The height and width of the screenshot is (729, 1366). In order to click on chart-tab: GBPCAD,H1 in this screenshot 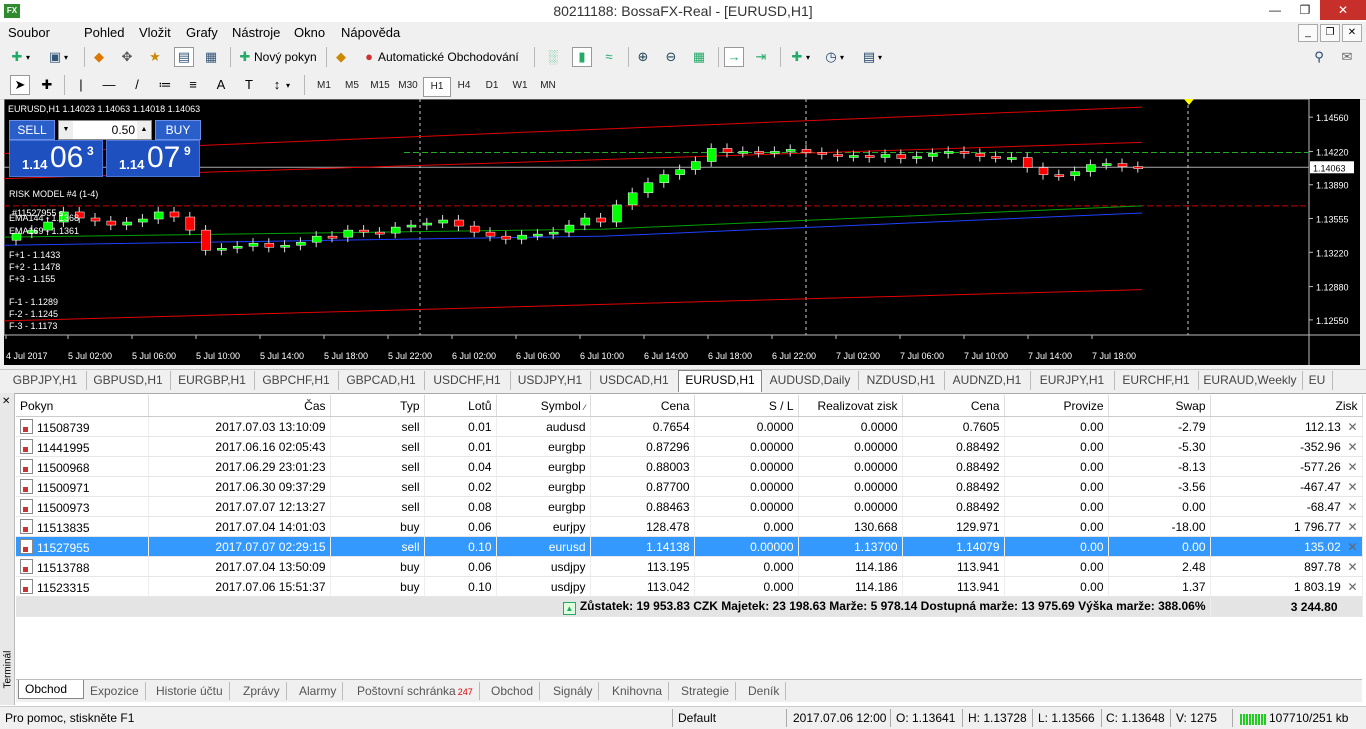, I will do `click(381, 380)`.